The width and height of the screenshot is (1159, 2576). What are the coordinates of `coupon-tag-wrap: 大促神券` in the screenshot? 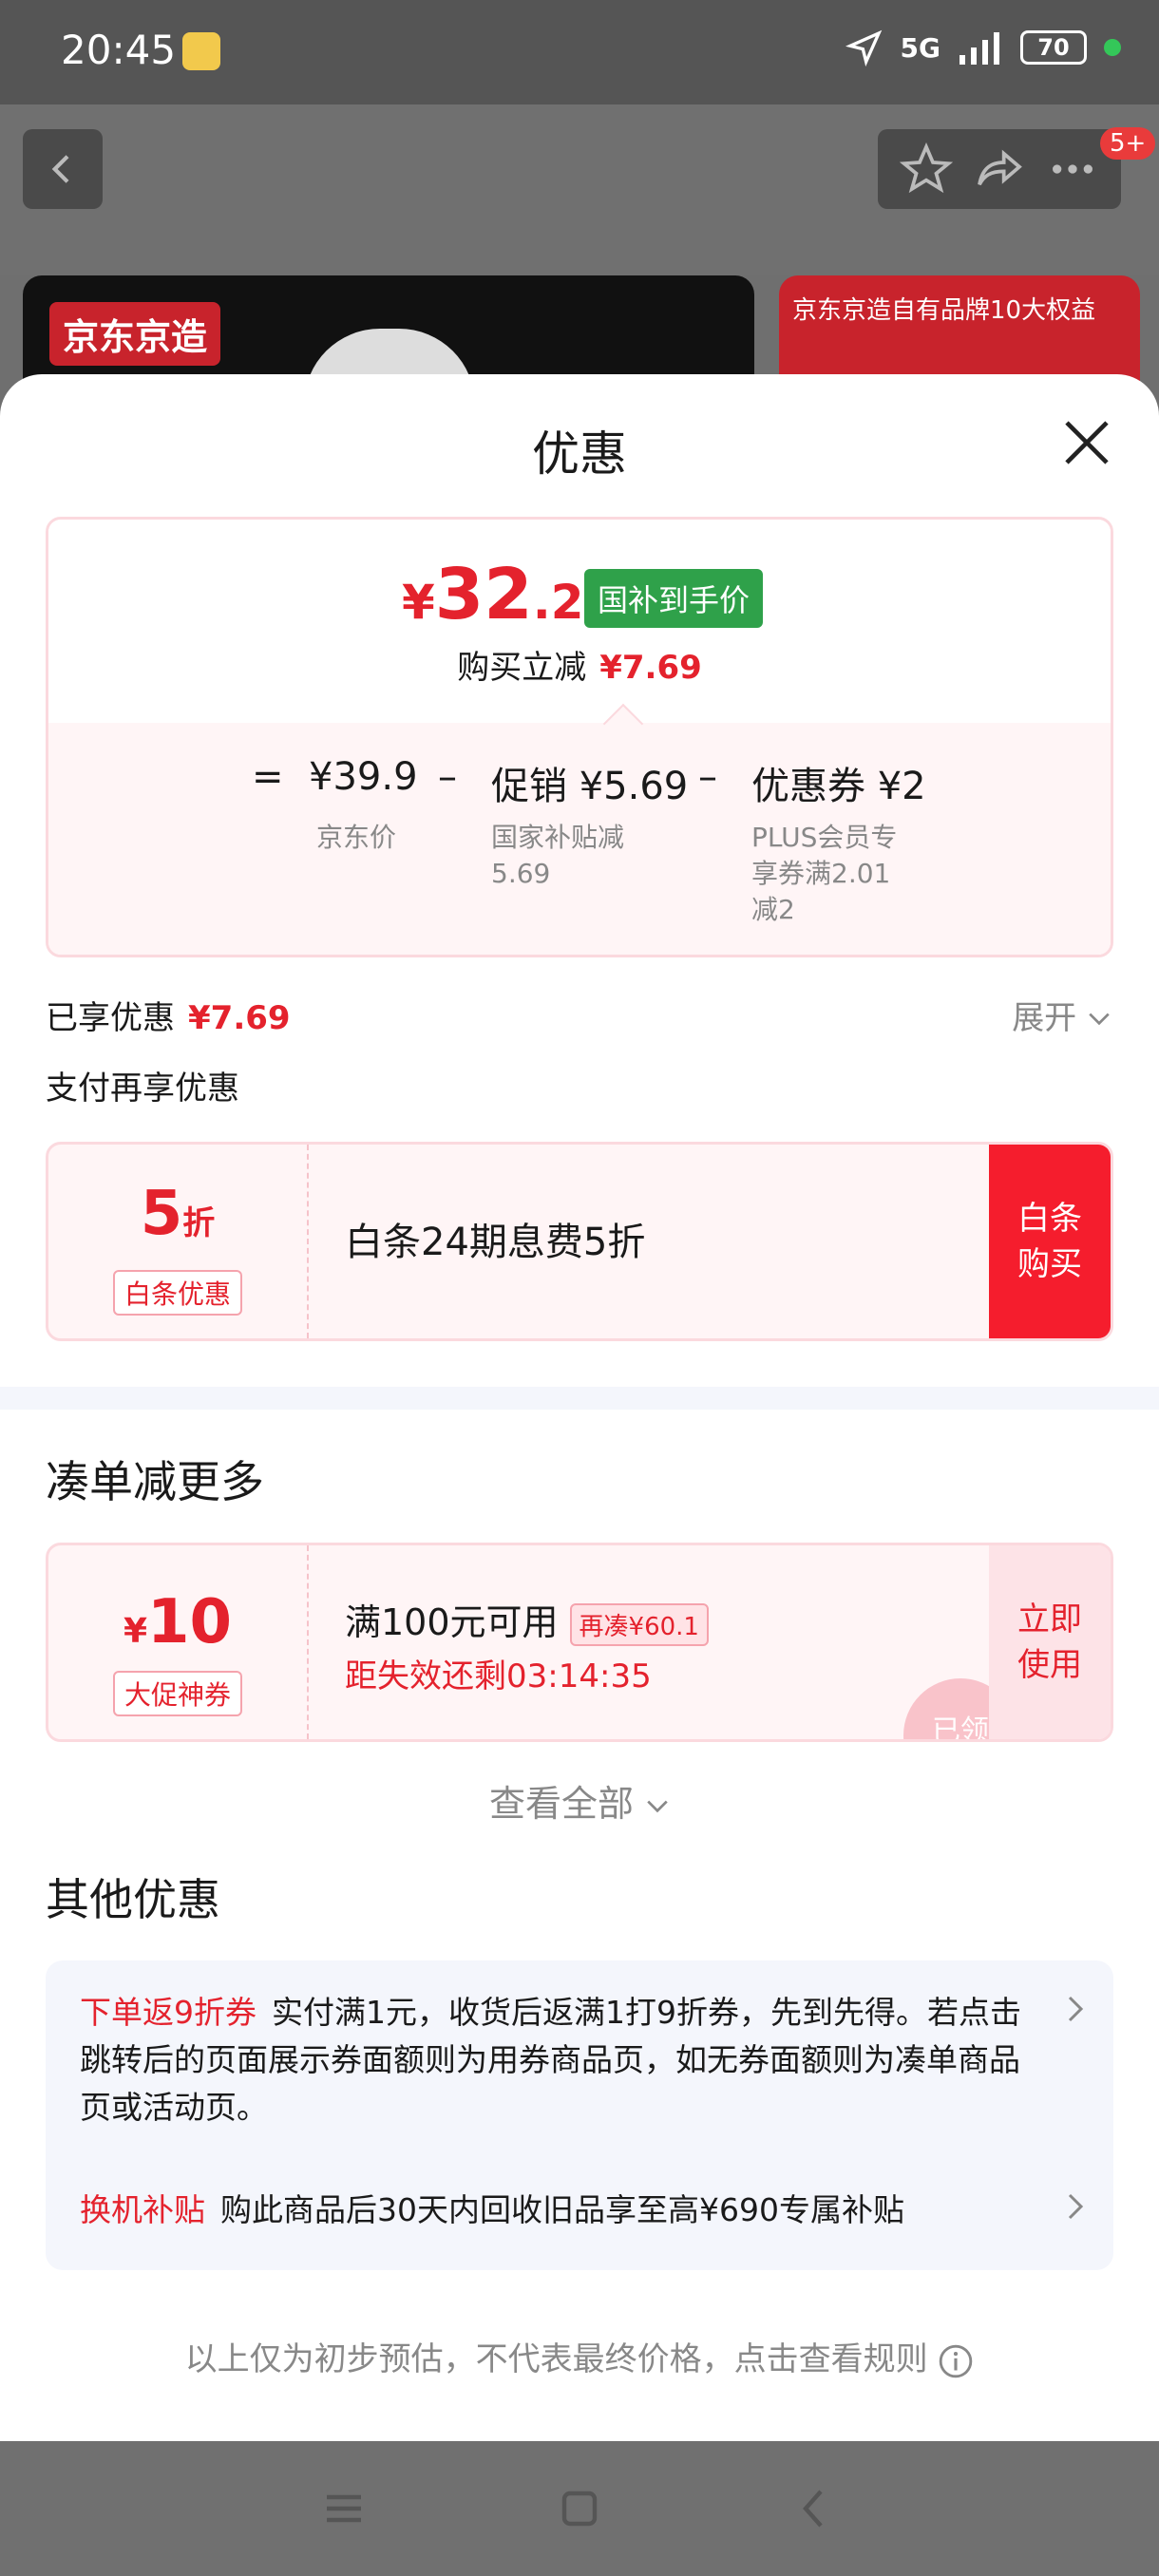 It's located at (177, 1693).